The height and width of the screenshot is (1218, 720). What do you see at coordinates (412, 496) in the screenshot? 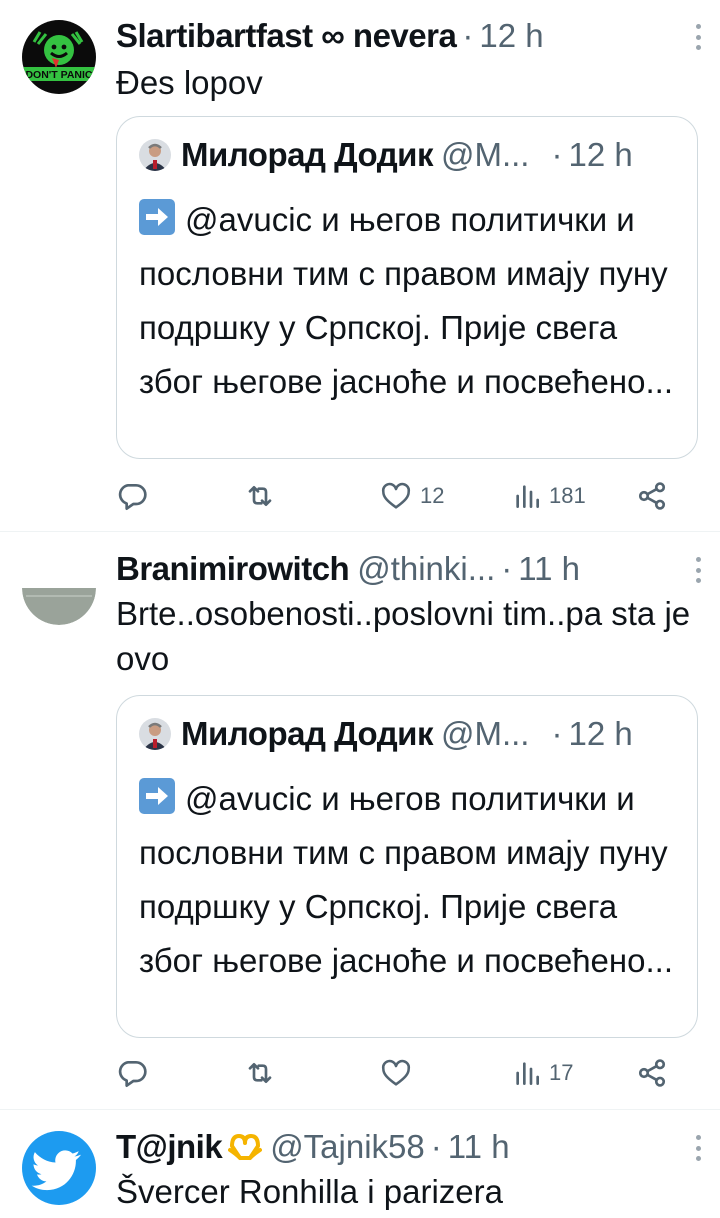
I see `like-button: 12` at bounding box center [412, 496].